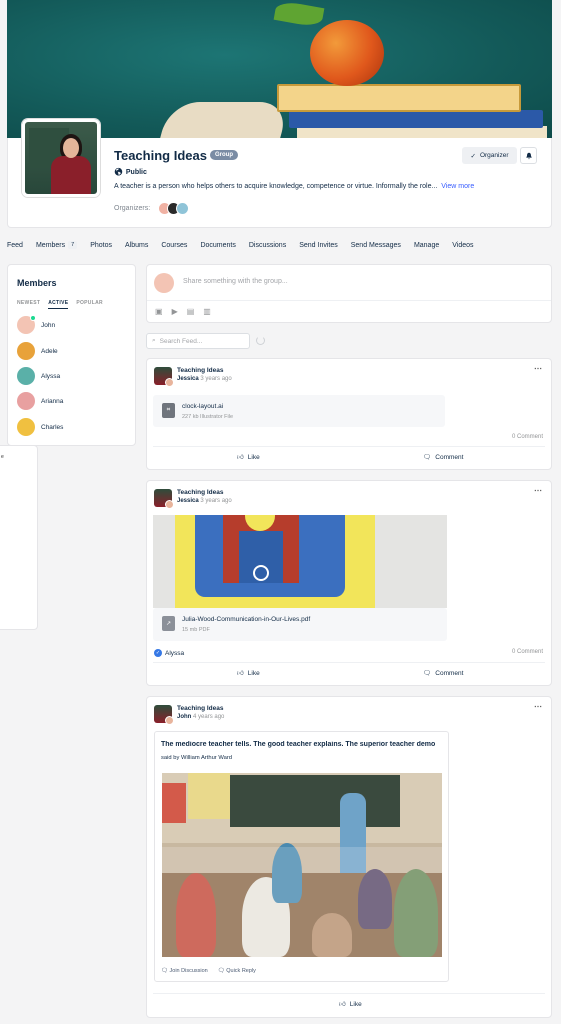 The image size is (561, 1024). What do you see at coordinates (58, 304) in the screenshot?
I see `members-tab-active: ACTIVE` at bounding box center [58, 304].